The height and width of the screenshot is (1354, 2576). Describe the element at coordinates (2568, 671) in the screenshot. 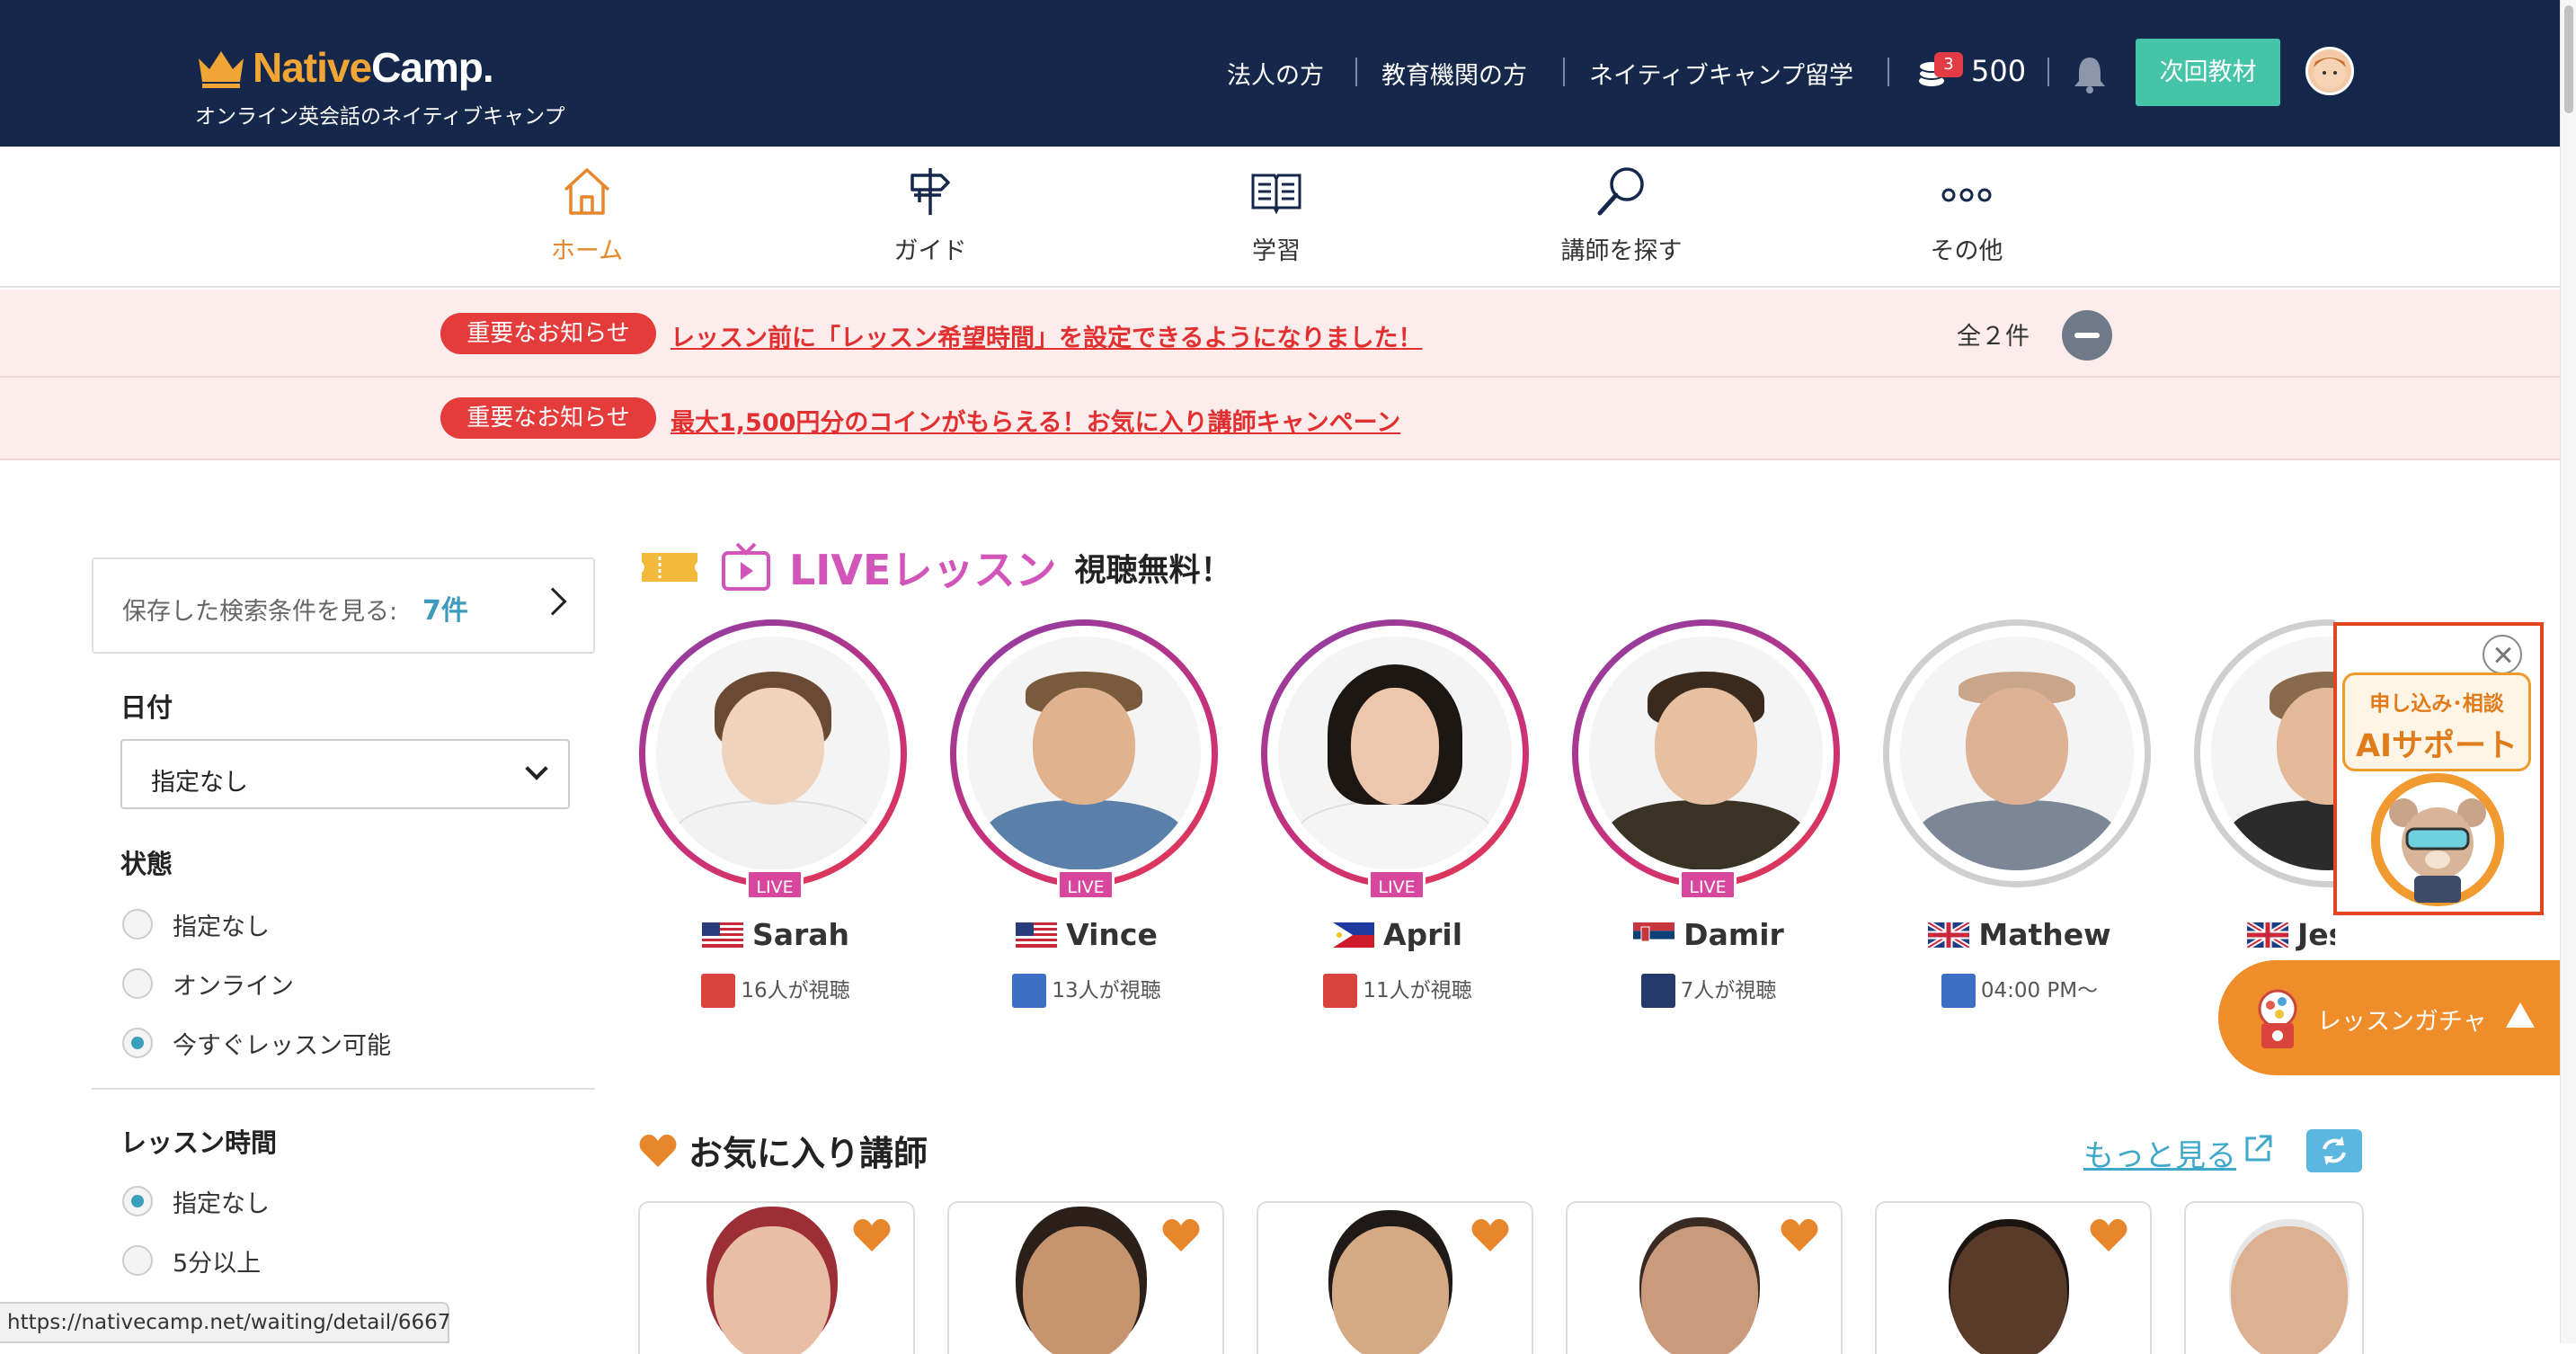

I see `page-scrollbar` at that location.